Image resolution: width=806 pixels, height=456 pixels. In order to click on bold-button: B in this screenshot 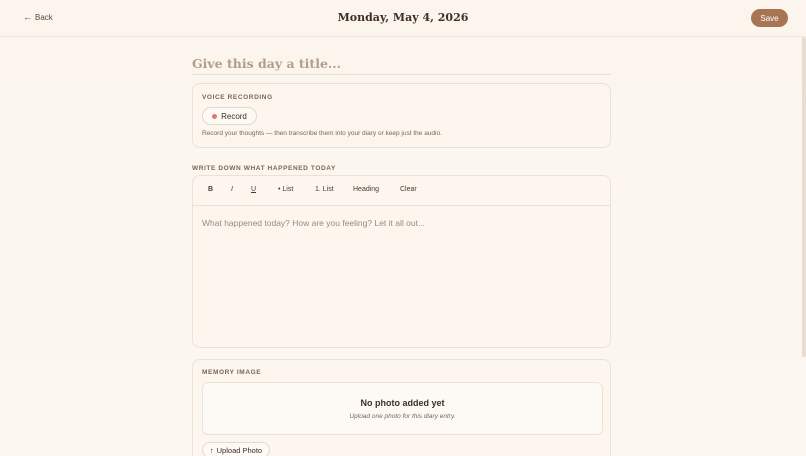, I will do `click(210, 189)`.